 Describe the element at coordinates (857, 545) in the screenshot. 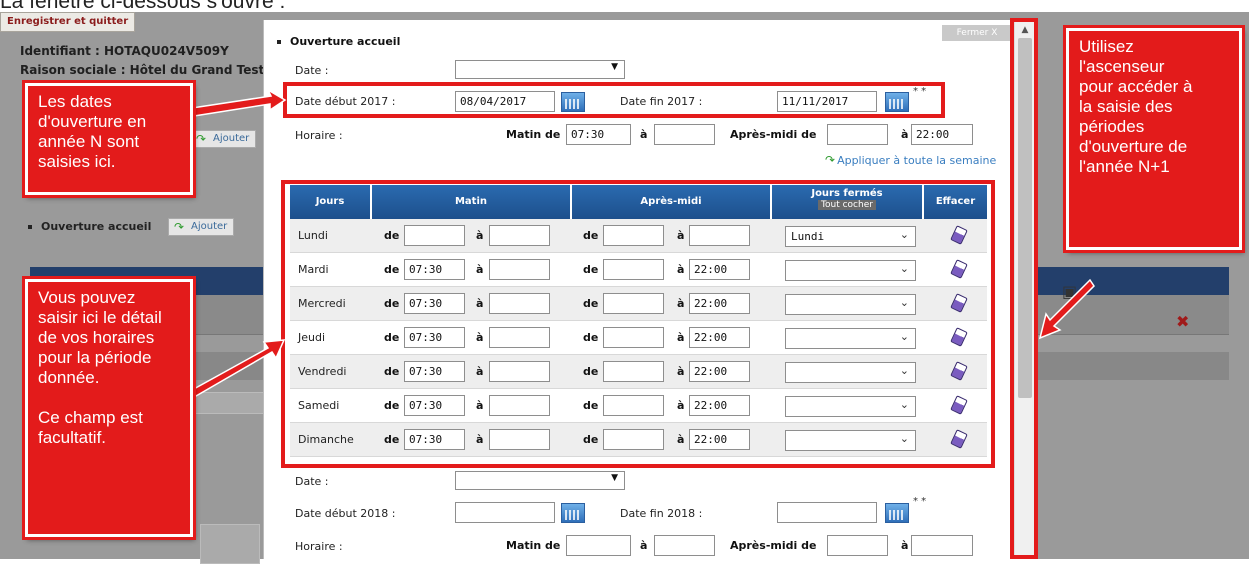

I see `afternoon-start-2018-input` at that location.